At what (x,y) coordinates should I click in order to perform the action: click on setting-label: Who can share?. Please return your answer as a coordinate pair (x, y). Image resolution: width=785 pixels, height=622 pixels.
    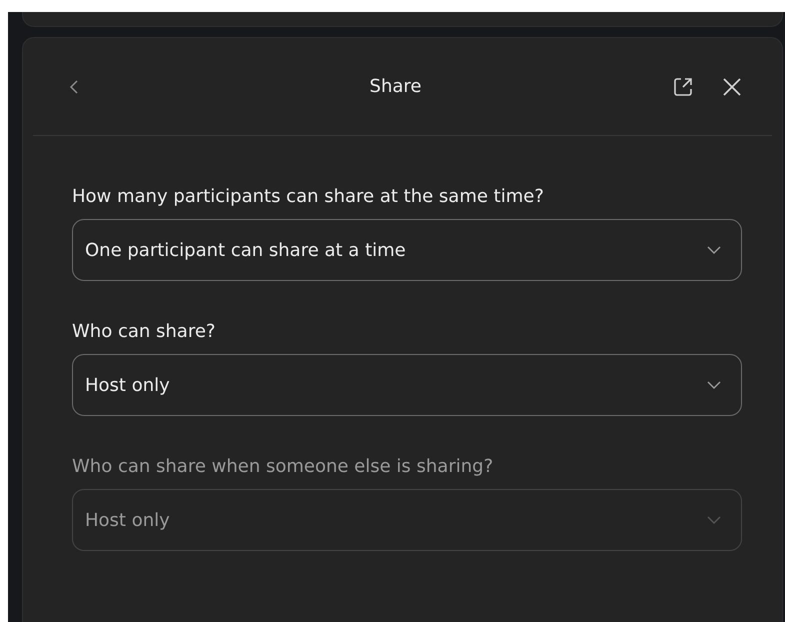
    Looking at the image, I should click on (144, 331).